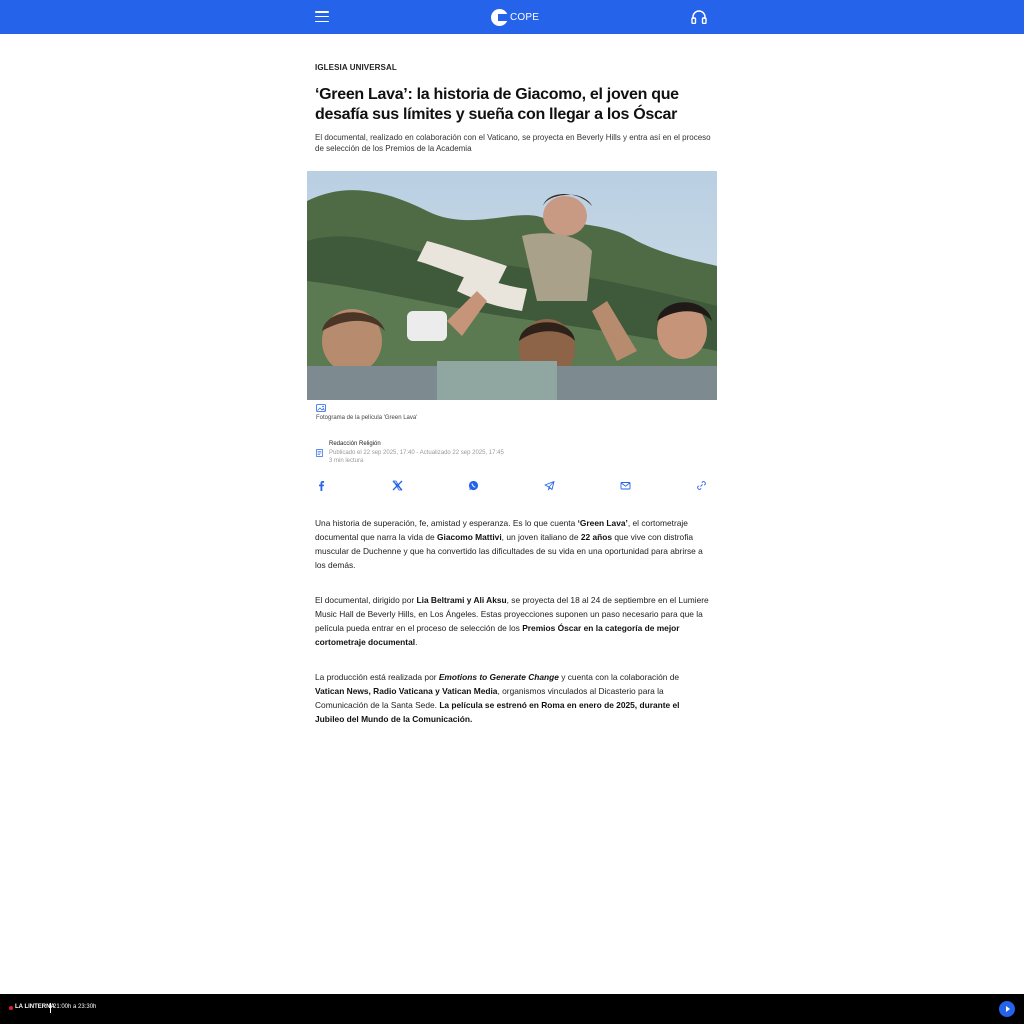  Describe the element at coordinates (321, 485) in the screenshot. I see `facebook-icon` at that location.